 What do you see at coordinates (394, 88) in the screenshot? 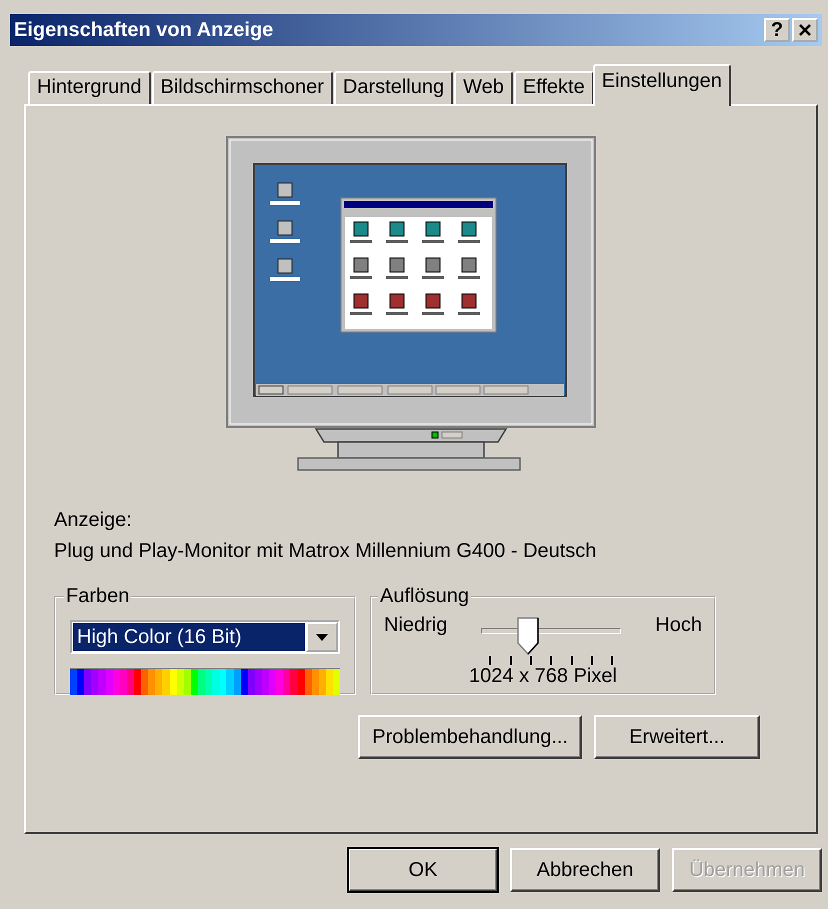
I see `tab: Darstellung` at bounding box center [394, 88].